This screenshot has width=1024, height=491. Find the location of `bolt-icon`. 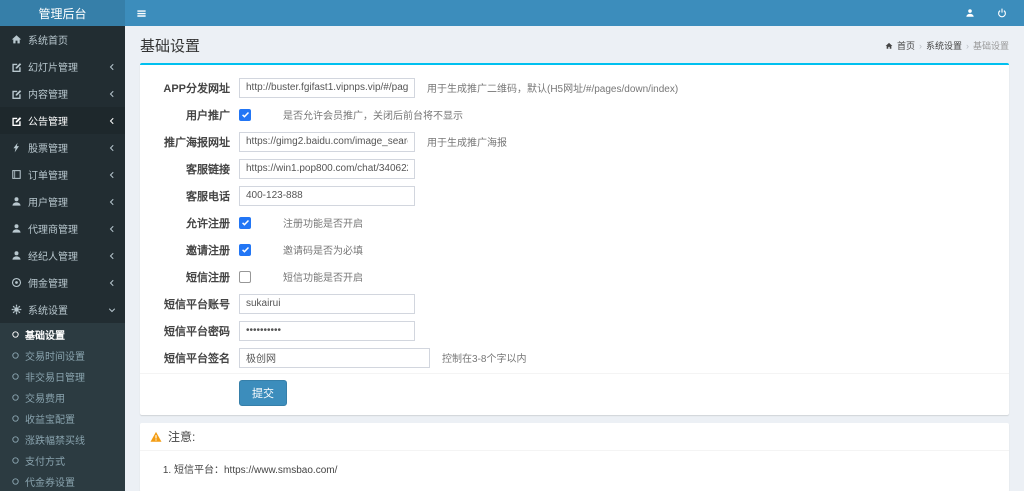

bolt-icon is located at coordinates (16, 147).